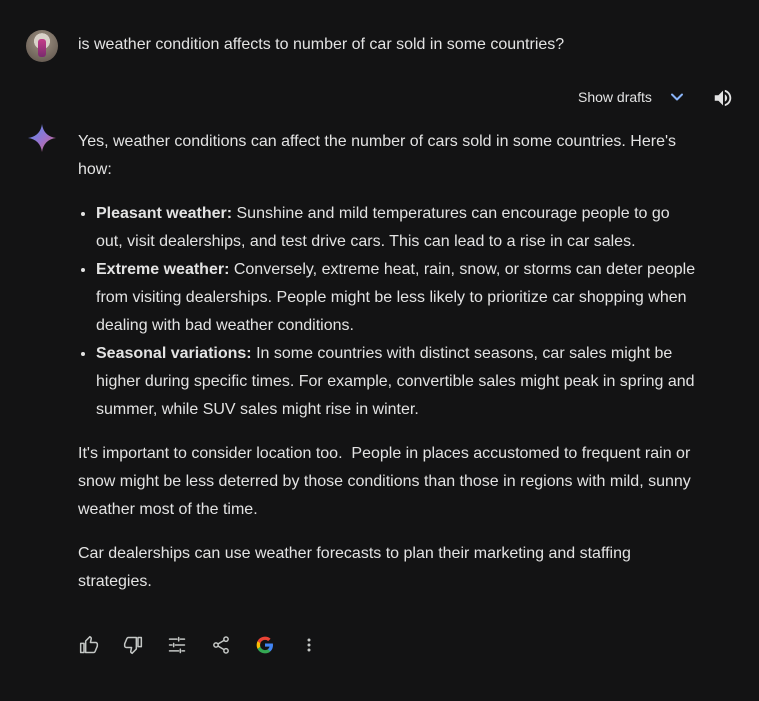  What do you see at coordinates (163, 269) in the screenshot?
I see `bullet-title: Extreme weather:` at bounding box center [163, 269].